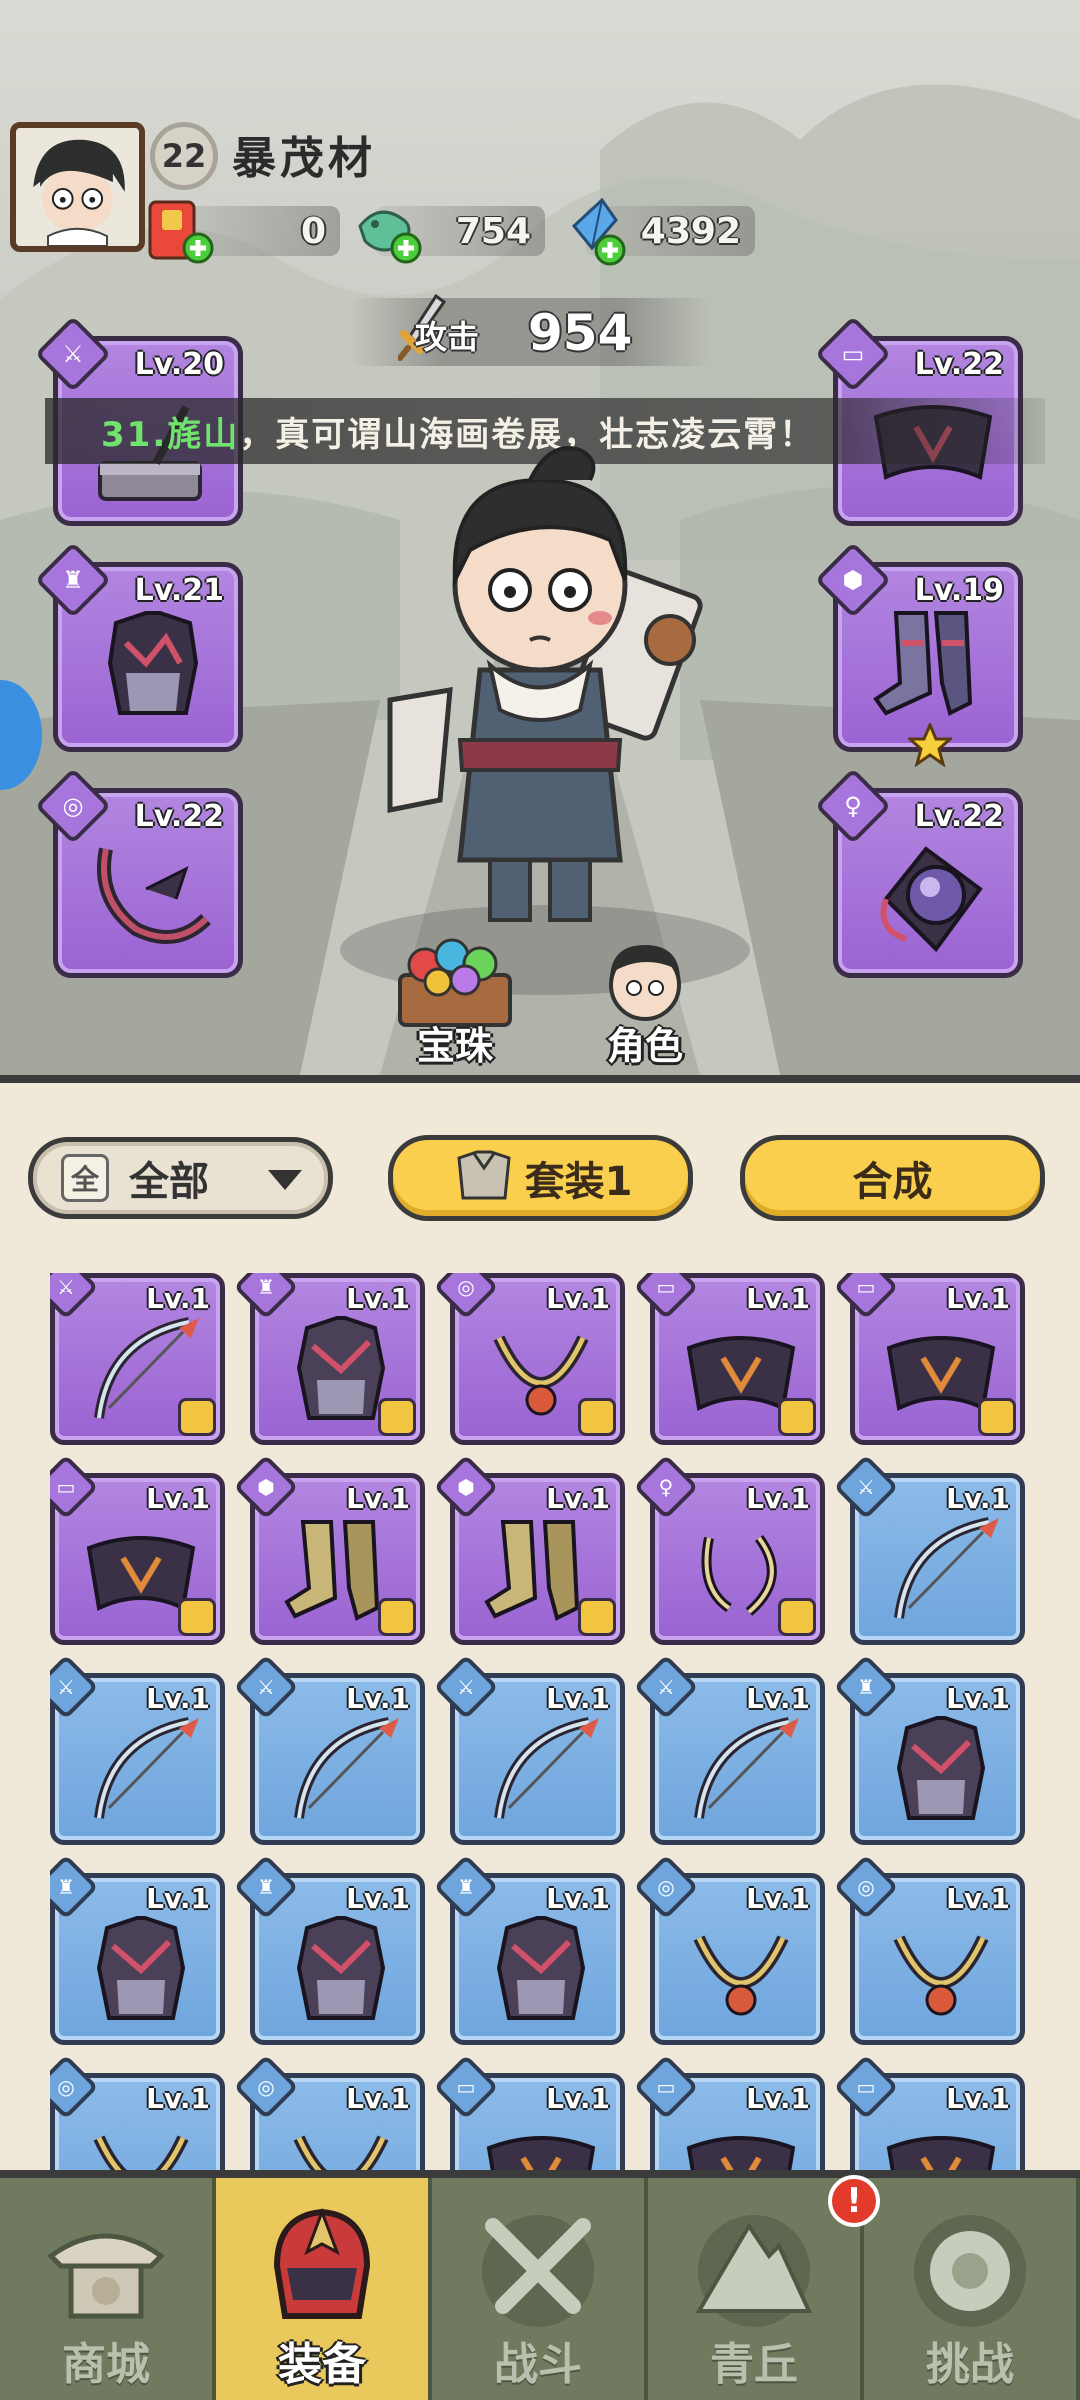  Describe the element at coordinates (754, 2364) in the screenshot. I see `nav-label: 青丘` at that location.